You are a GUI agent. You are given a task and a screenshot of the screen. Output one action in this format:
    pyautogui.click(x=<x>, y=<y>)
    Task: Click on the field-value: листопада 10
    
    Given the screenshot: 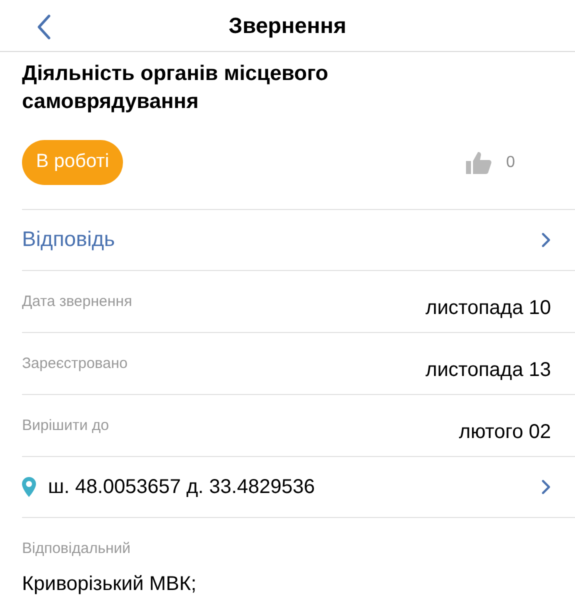 What is the action you would take?
    pyautogui.click(x=488, y=308)
    